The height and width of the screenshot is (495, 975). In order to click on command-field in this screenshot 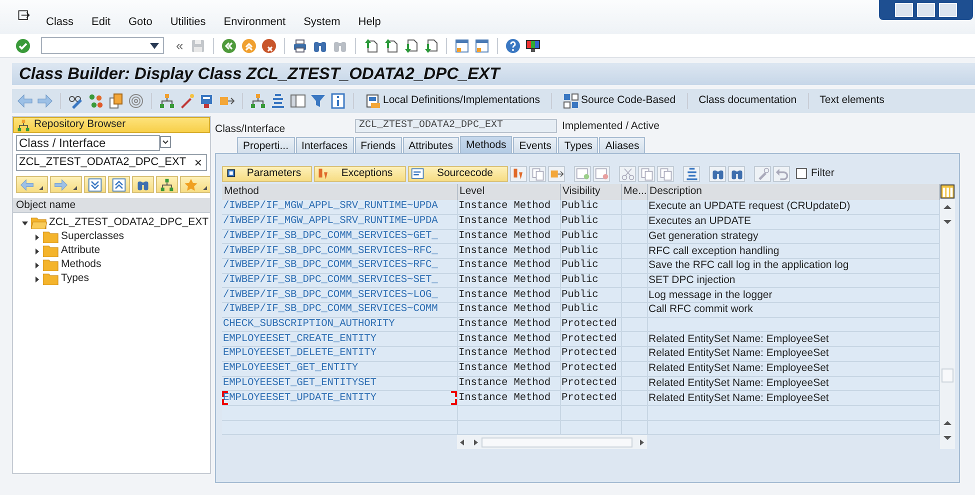, I will do `click(102, 45)`.